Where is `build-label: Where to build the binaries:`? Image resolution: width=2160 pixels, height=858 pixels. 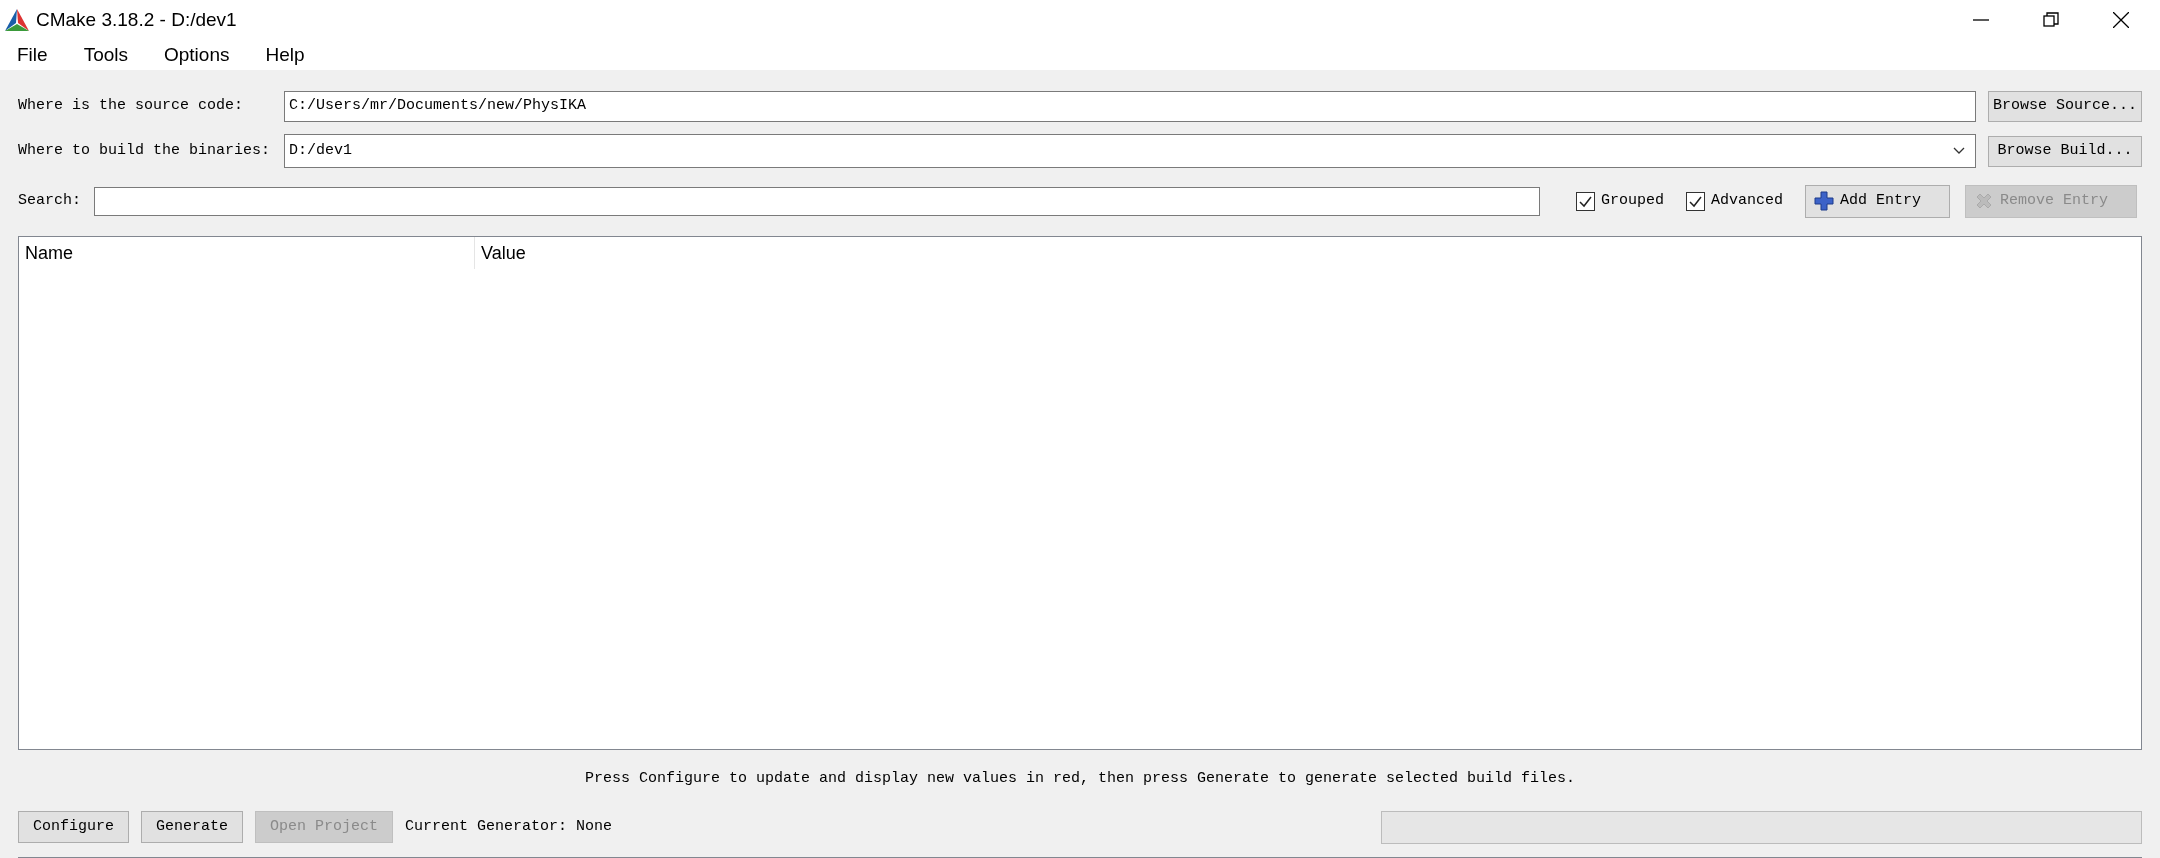 build-label: Where to build the binaries: is located at coordinates (145, 150).